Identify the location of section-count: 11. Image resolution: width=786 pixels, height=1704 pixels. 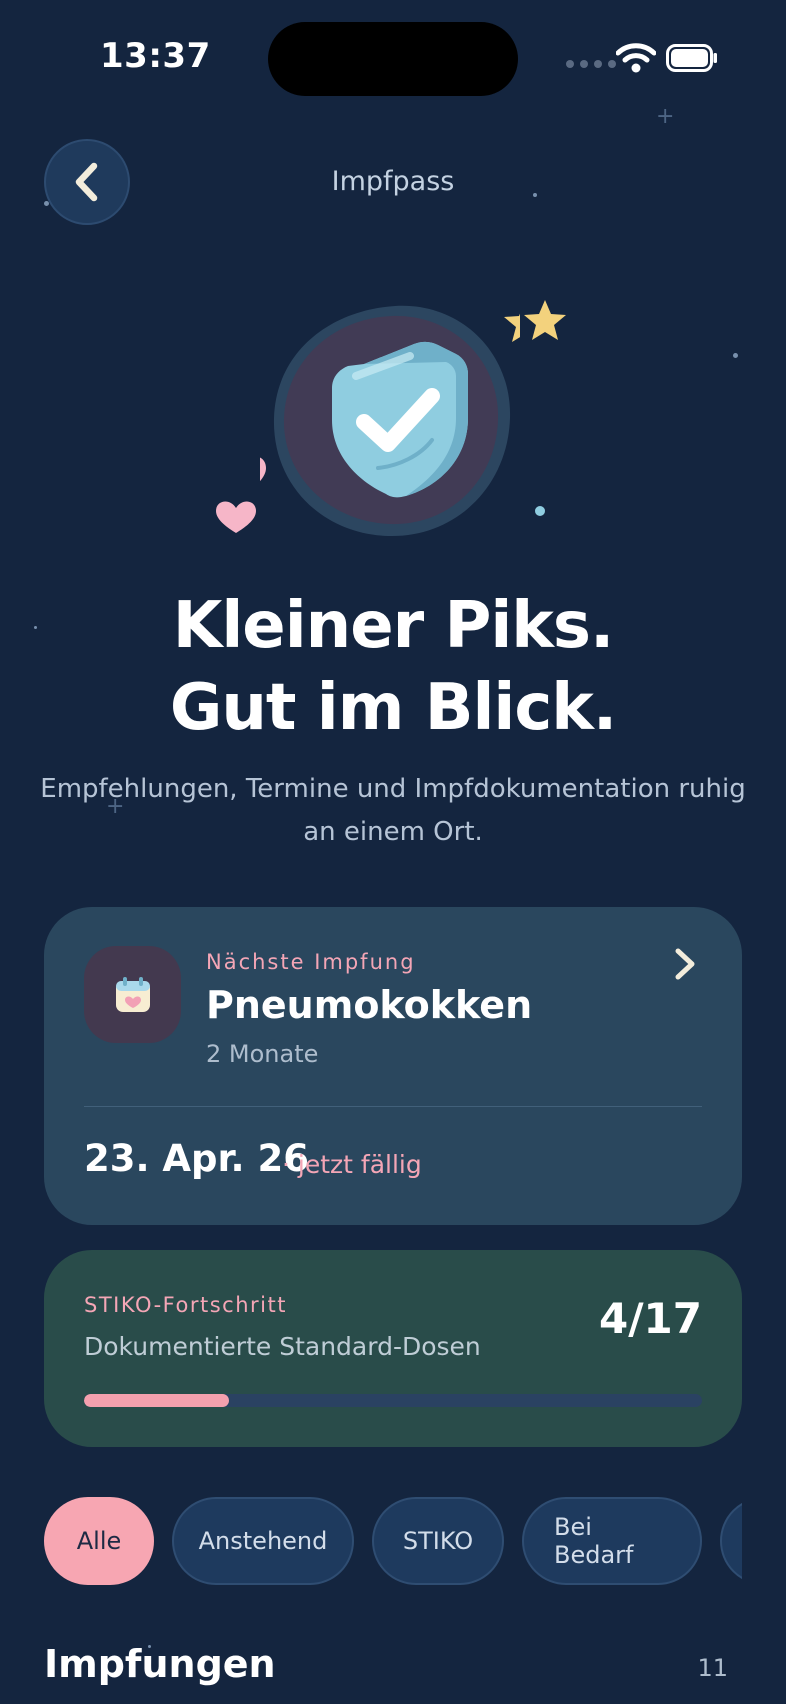
(712, 1668).